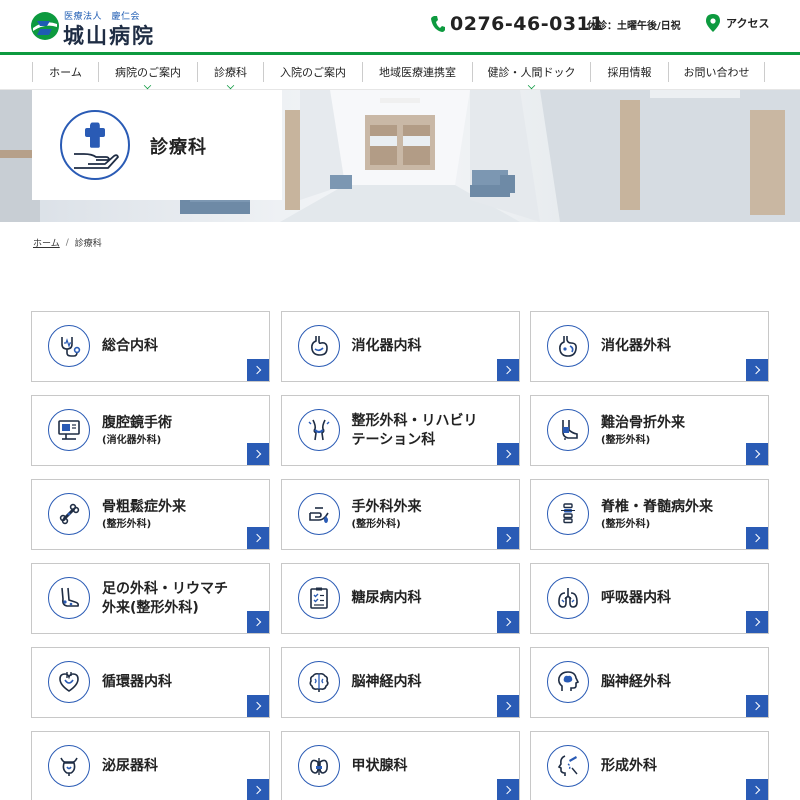  I want to click on department-card-text: 腹腔鏡手術 (消化器外科), so click(137, 430).